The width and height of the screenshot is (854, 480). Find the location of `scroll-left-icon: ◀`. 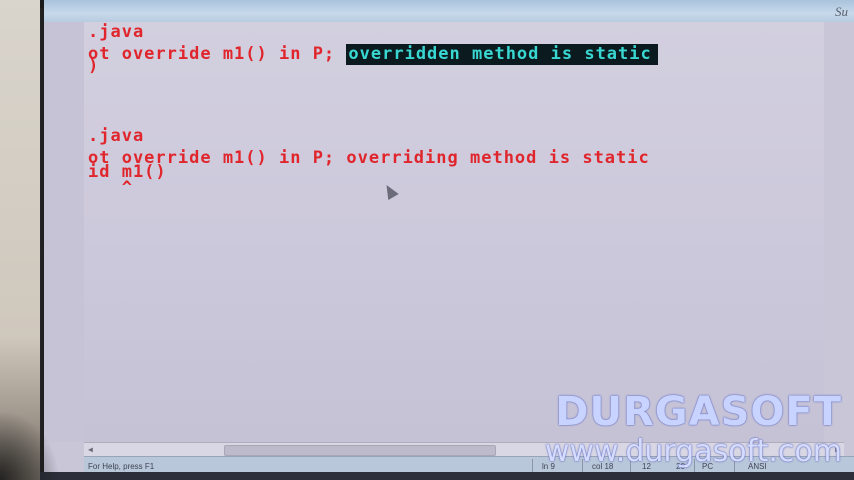

scroll-left-icon: ◀ is located at coordinates (90, 449).